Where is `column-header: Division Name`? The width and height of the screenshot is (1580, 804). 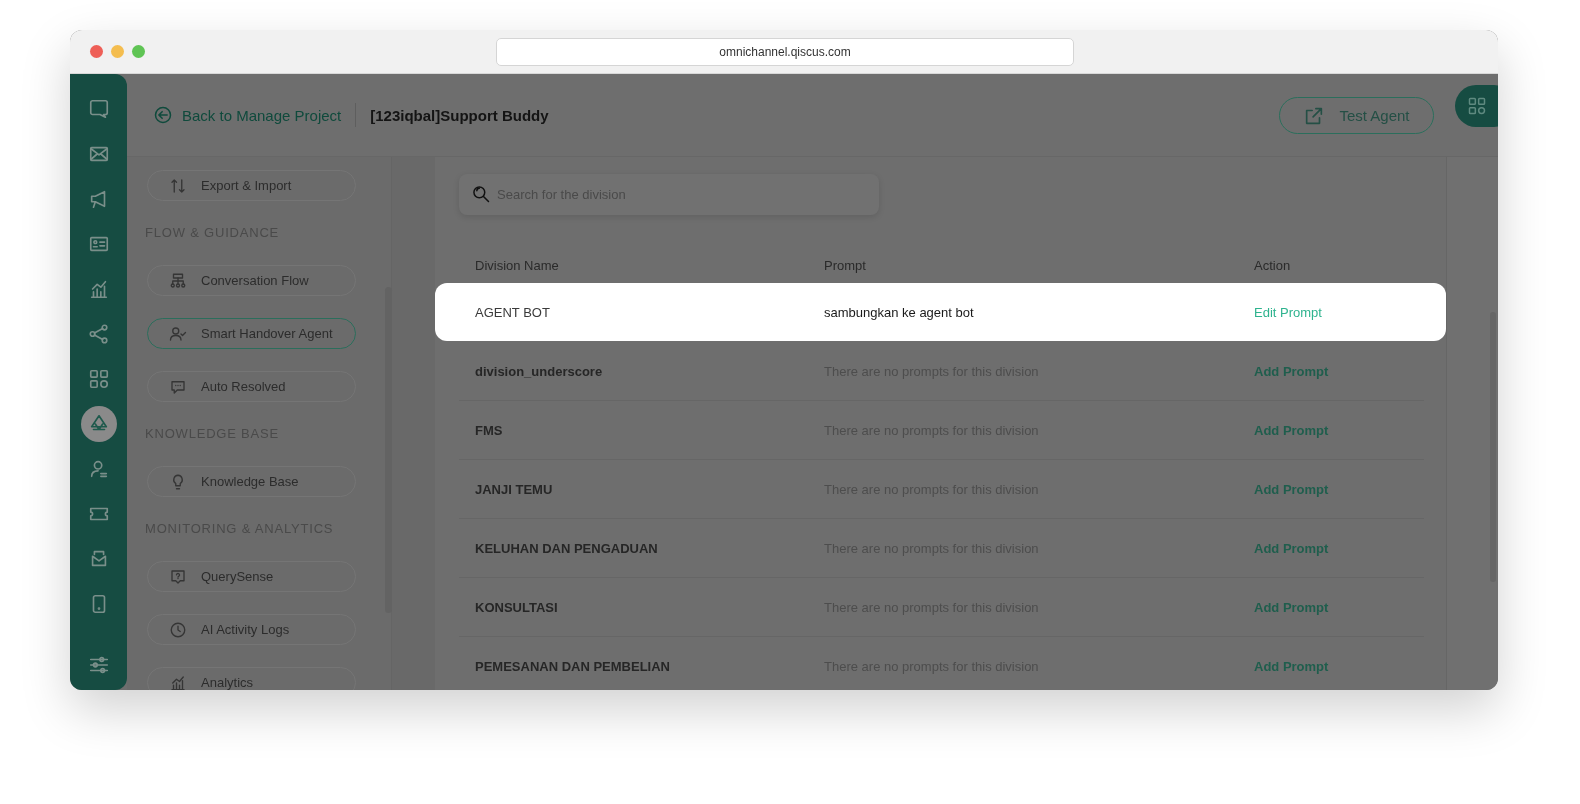
column-header: Division Name is located at coordinates (517, 265).